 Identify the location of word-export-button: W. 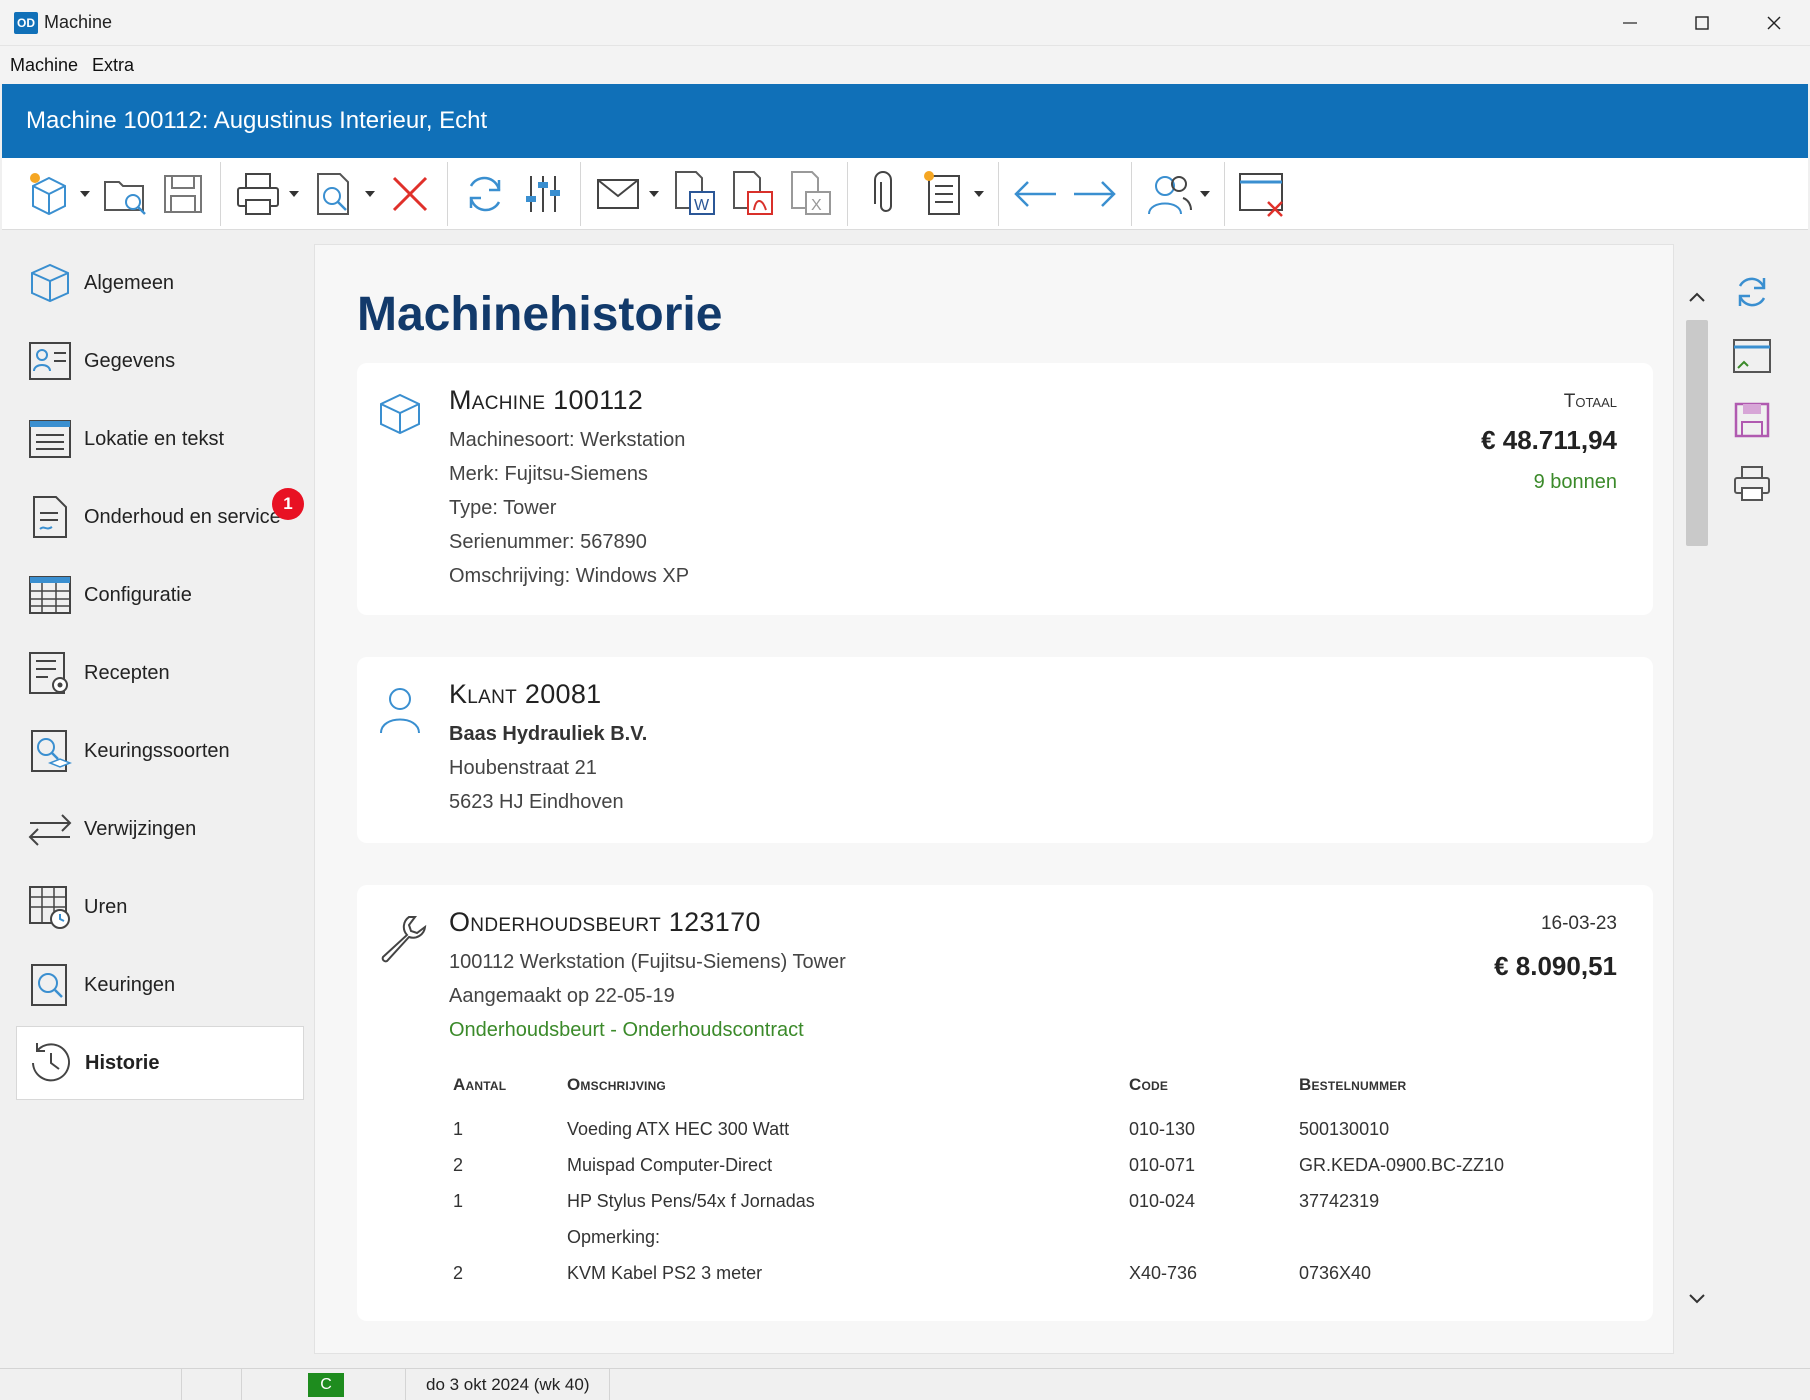
(694, 194).